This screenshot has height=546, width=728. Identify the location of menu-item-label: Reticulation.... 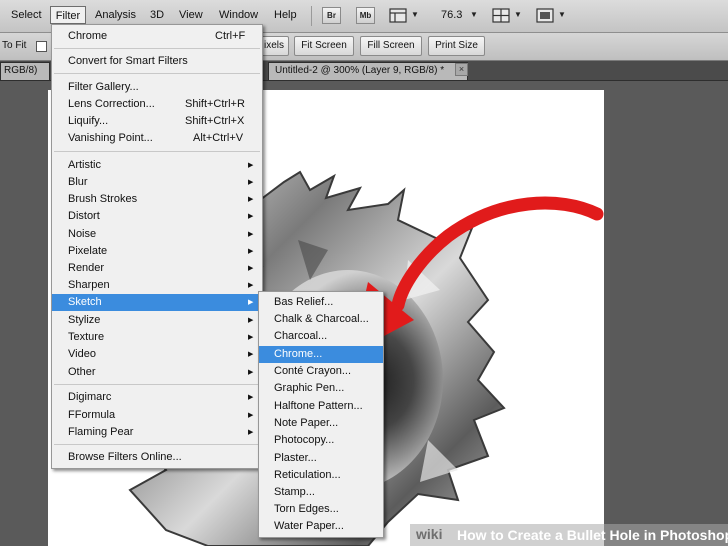
(307, 475).